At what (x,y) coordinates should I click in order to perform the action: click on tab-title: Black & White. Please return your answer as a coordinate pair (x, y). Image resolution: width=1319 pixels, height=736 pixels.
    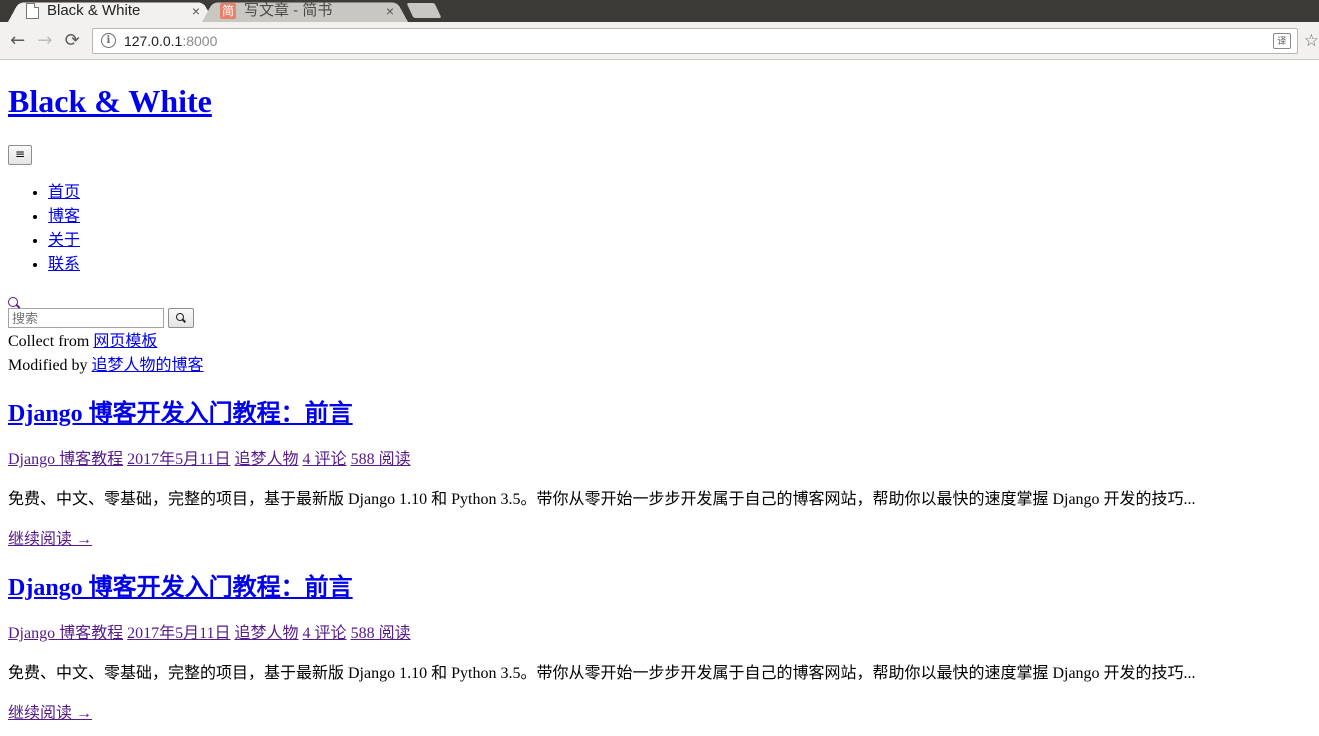
    Looking at the image, I should click on (94, 10).